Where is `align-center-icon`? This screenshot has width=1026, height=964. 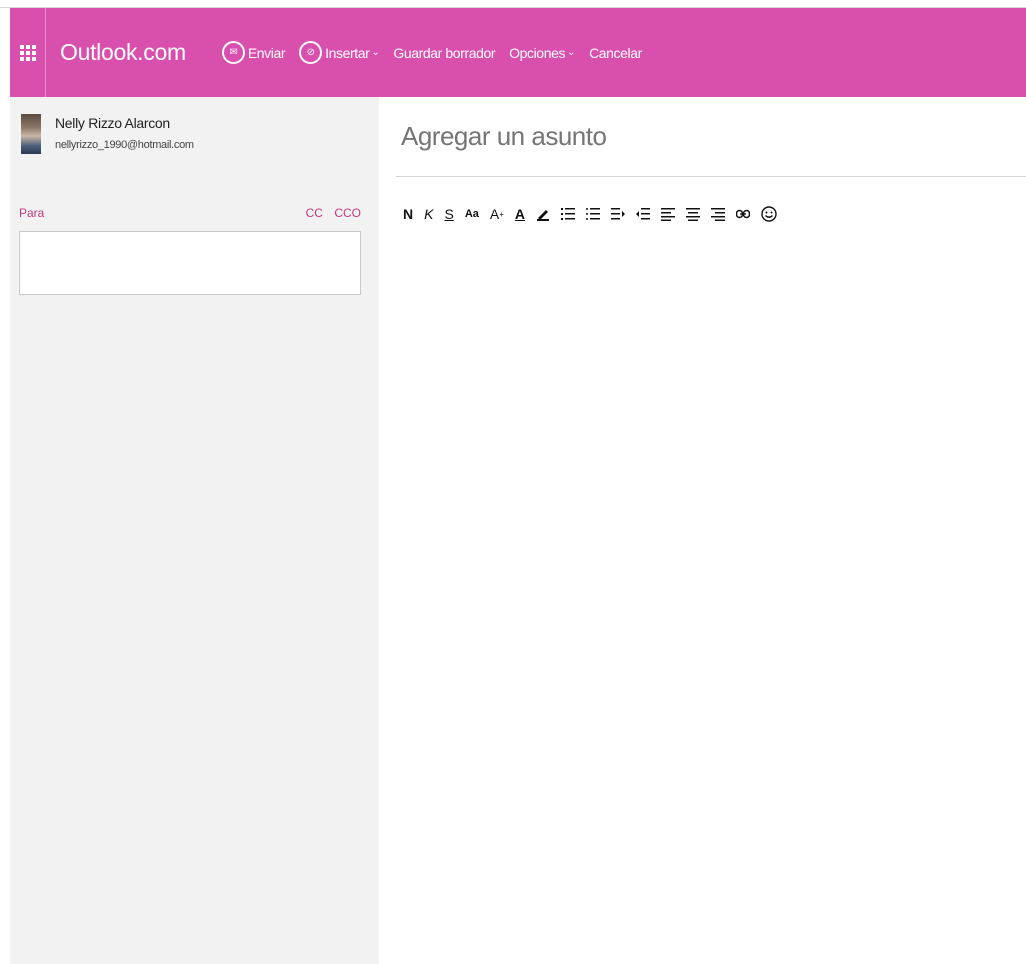
align-center-icon is located at coordinates (693, 214).